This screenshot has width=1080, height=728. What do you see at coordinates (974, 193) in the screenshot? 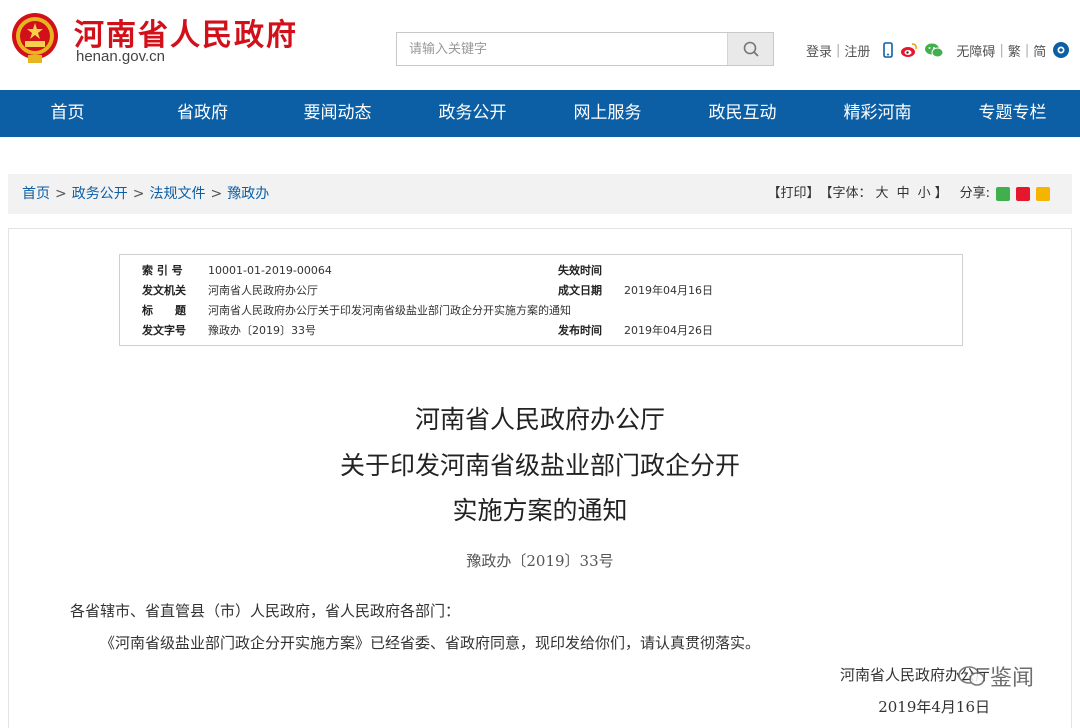
I see `share-label: 分享:` at bounding box center [974, 193].